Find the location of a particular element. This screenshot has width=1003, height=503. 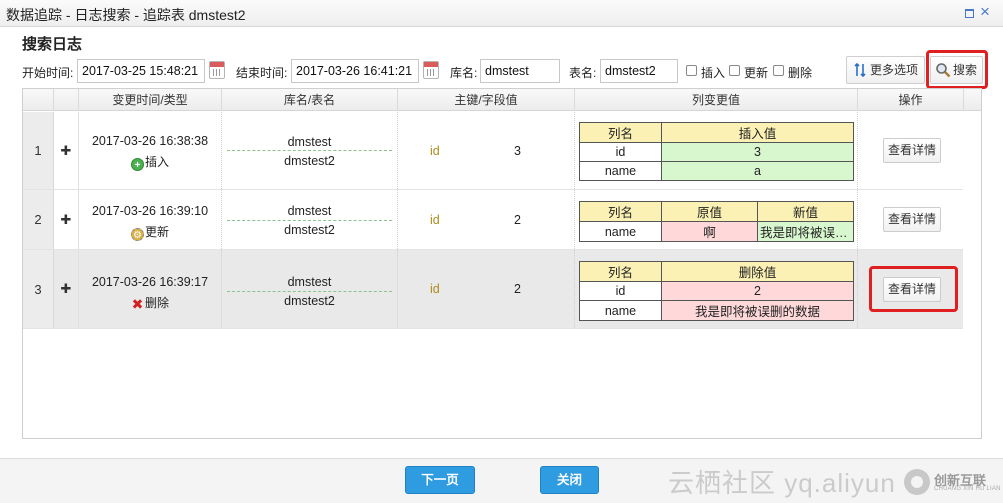

change-table: 列名 插入值 id 3 name a is located at coordinates (716, 151).